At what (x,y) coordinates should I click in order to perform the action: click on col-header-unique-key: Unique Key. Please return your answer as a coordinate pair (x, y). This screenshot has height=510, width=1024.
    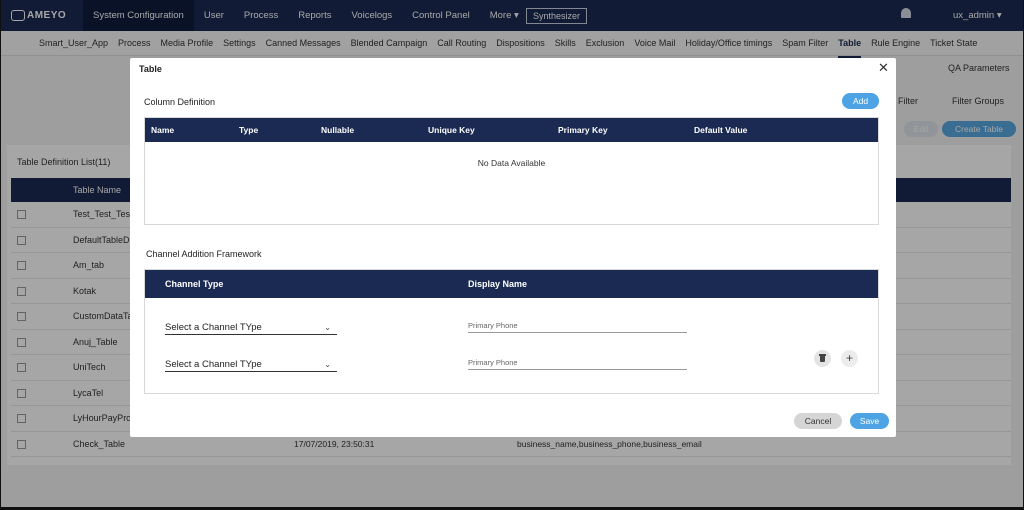
    Looking at the image, I should click on (451, 130).